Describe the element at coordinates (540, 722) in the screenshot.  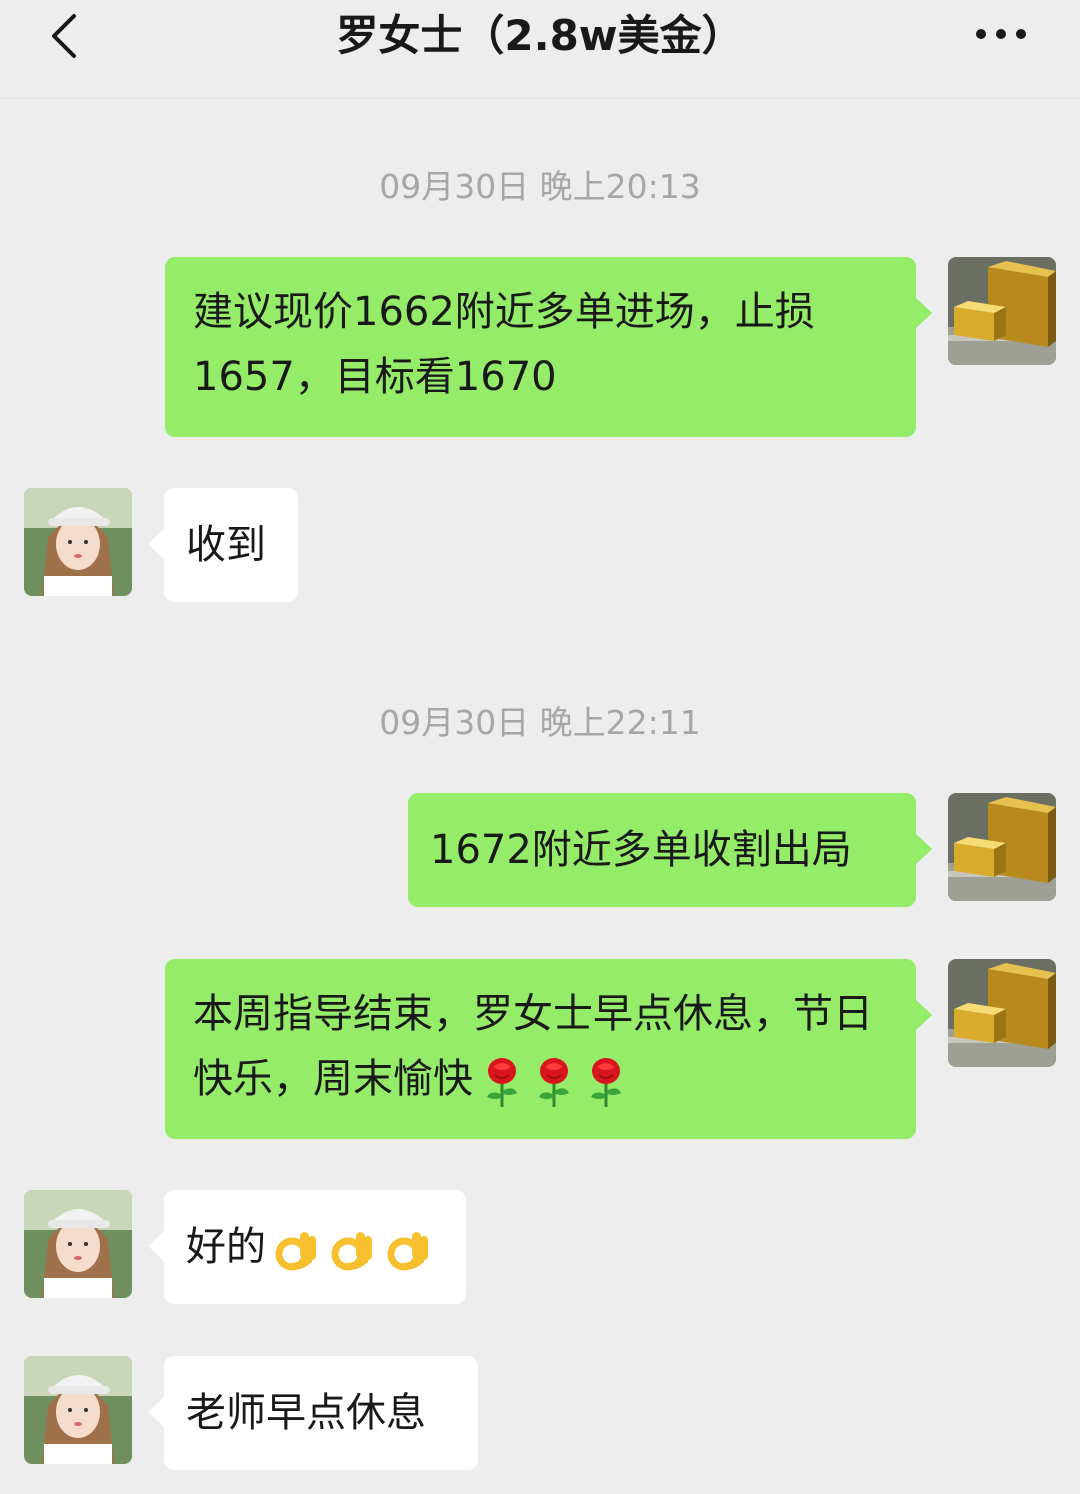
I see `message-timestamp: 09月30日 晚上22:11` at that location.